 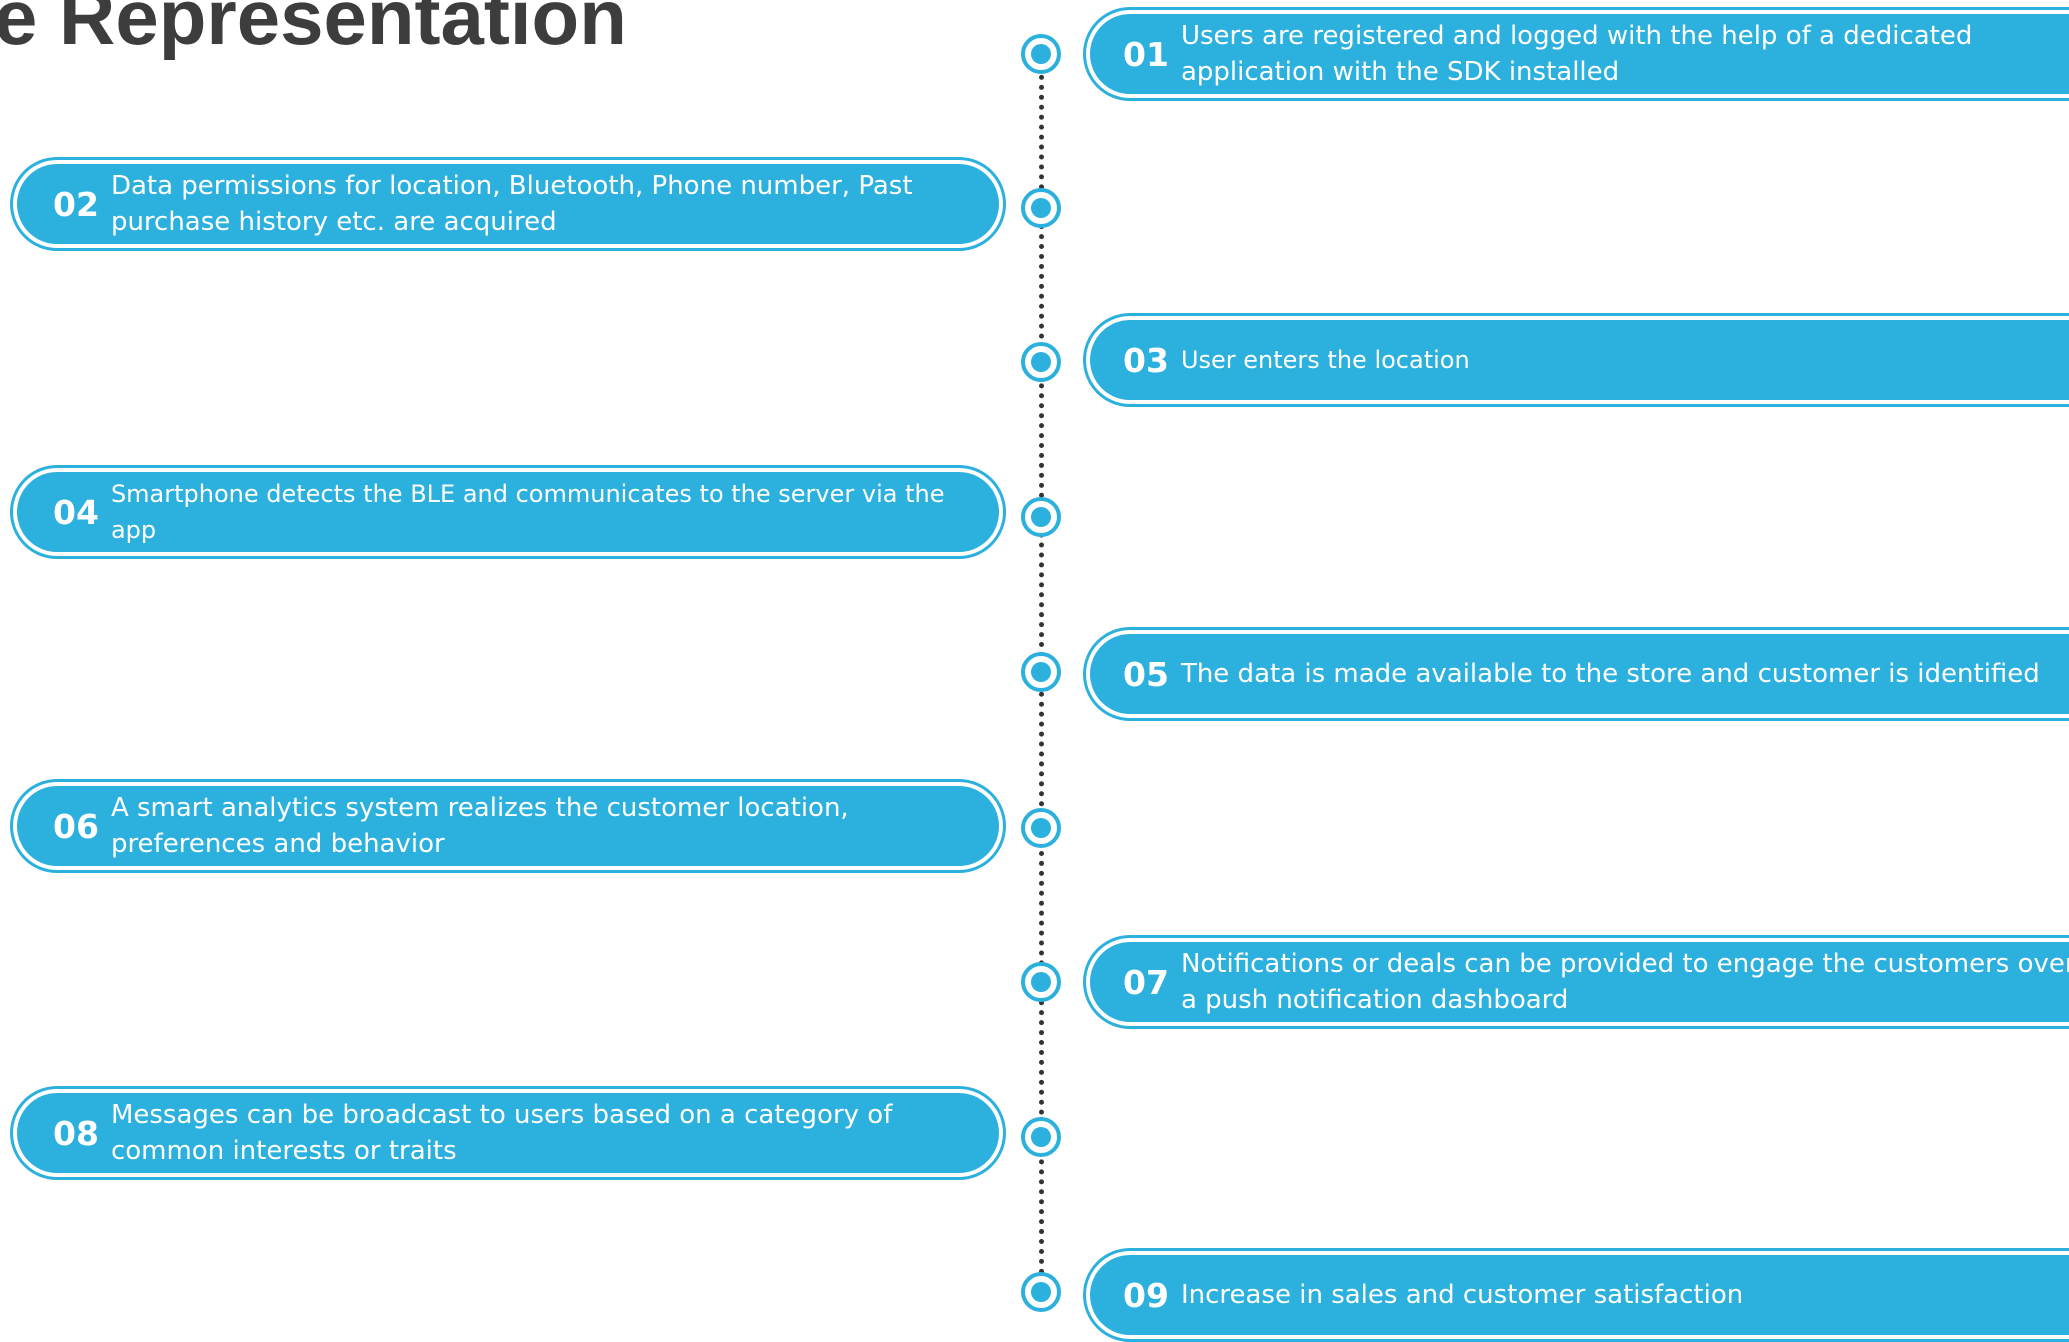 What do you see at coordinates (1146, 54) in the screenshot?
I see `step-number: 01` at bounding box center [1146, 54].